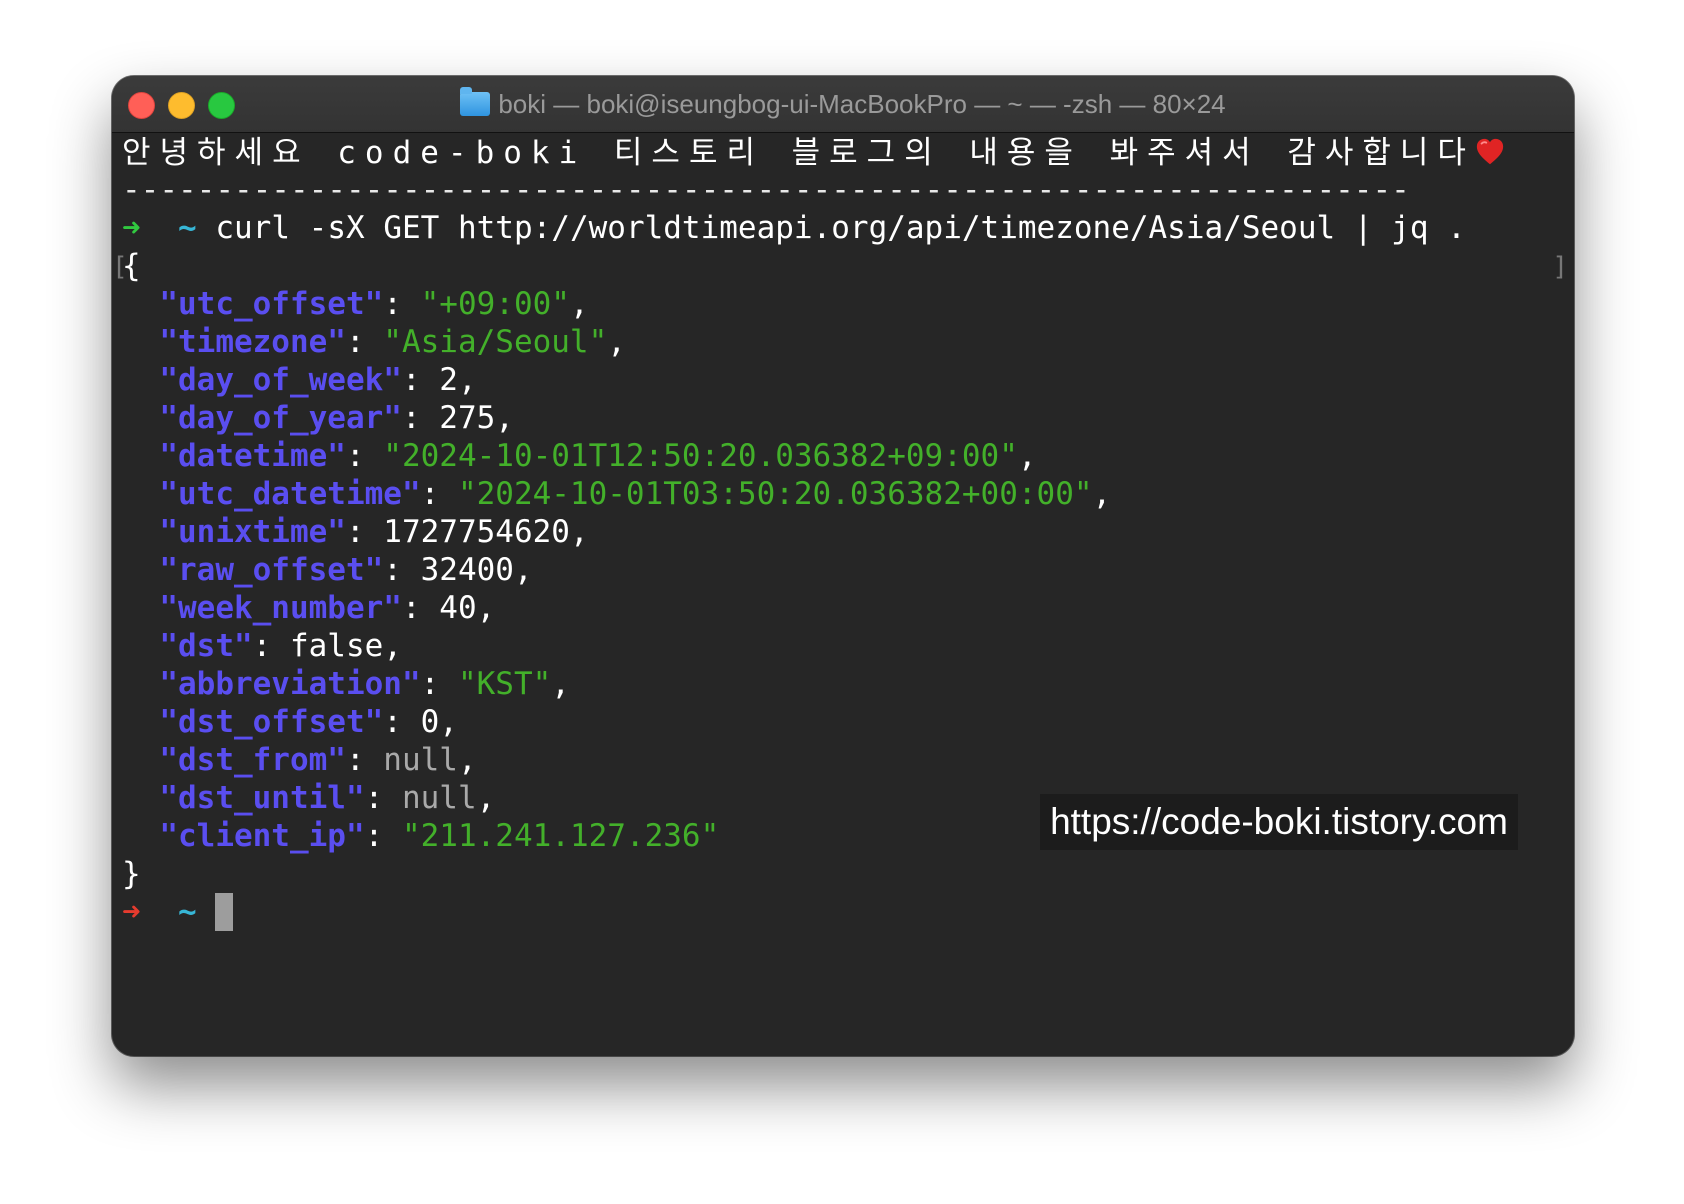 The width and height of the screenshot is (1684, 1204). I want to click on json-row: "utc_offset": "+09:00",, so click(374, 304).